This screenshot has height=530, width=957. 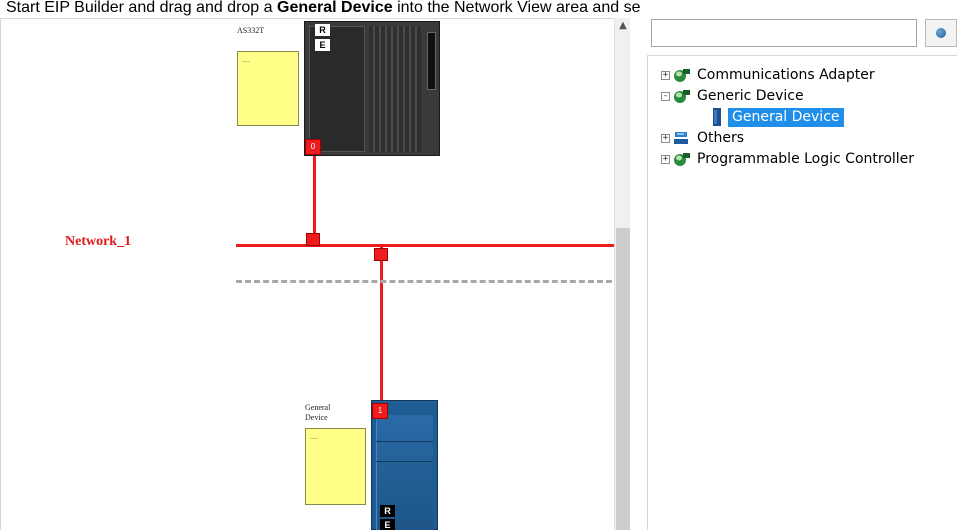 What do you see at coordinates (717, 117) in the screenshot?
I see `device-module-icon` at bounding box center [717, 117].